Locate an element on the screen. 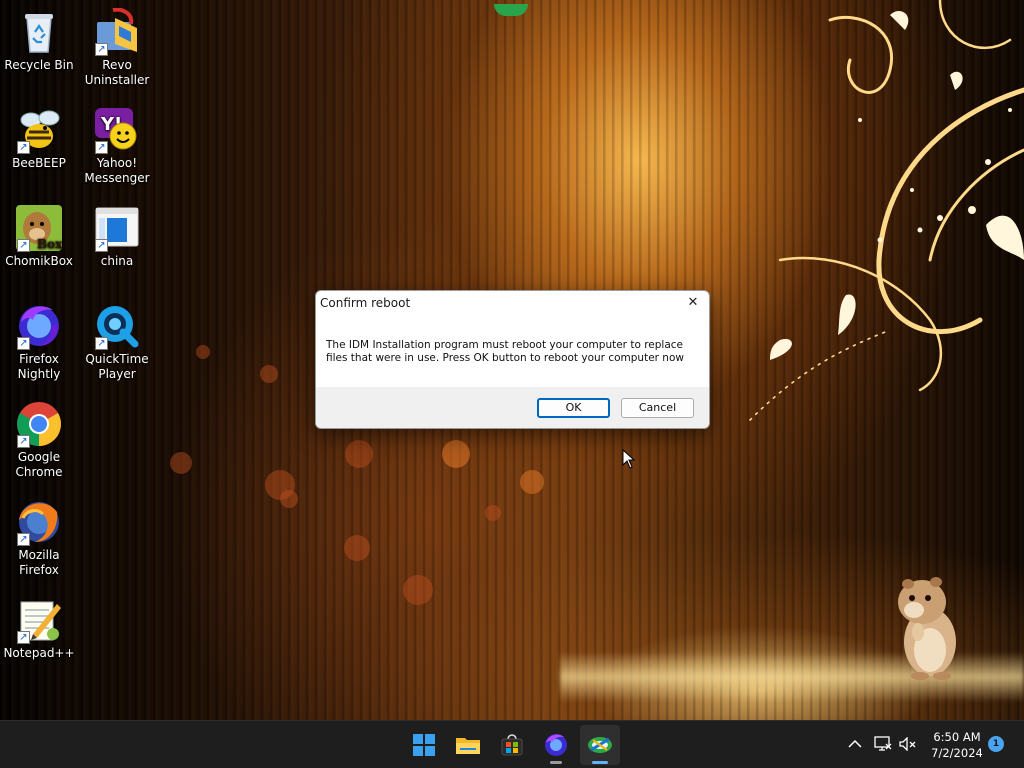 The width and height of the screenshot is (1024, 768). wallpaper-swirl-ornament is located at coordinates (886, 210).